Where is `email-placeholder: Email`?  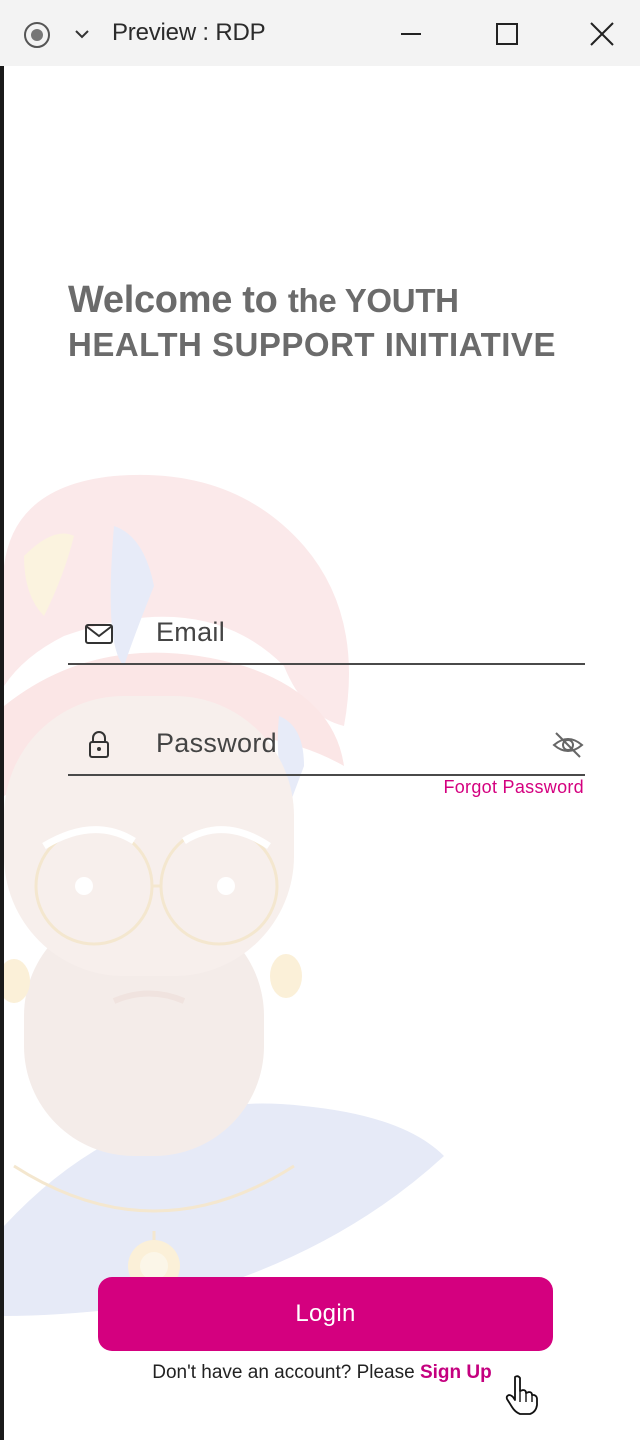
email-placeholder: Email is located at coordinates (191, 632).